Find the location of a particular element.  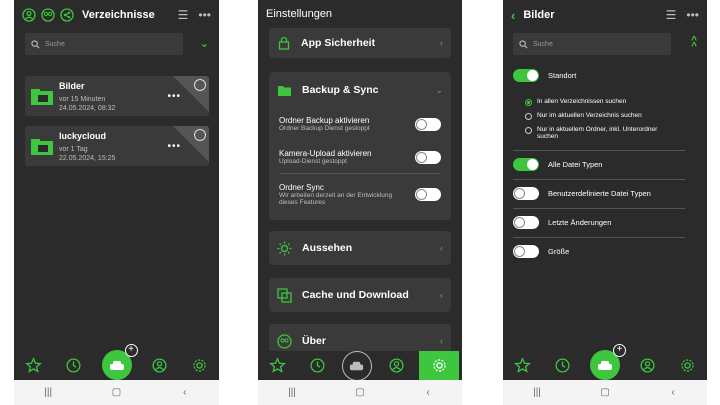

section-app-security: App Sicherheit ‹ is located at coordinates (360, 43).